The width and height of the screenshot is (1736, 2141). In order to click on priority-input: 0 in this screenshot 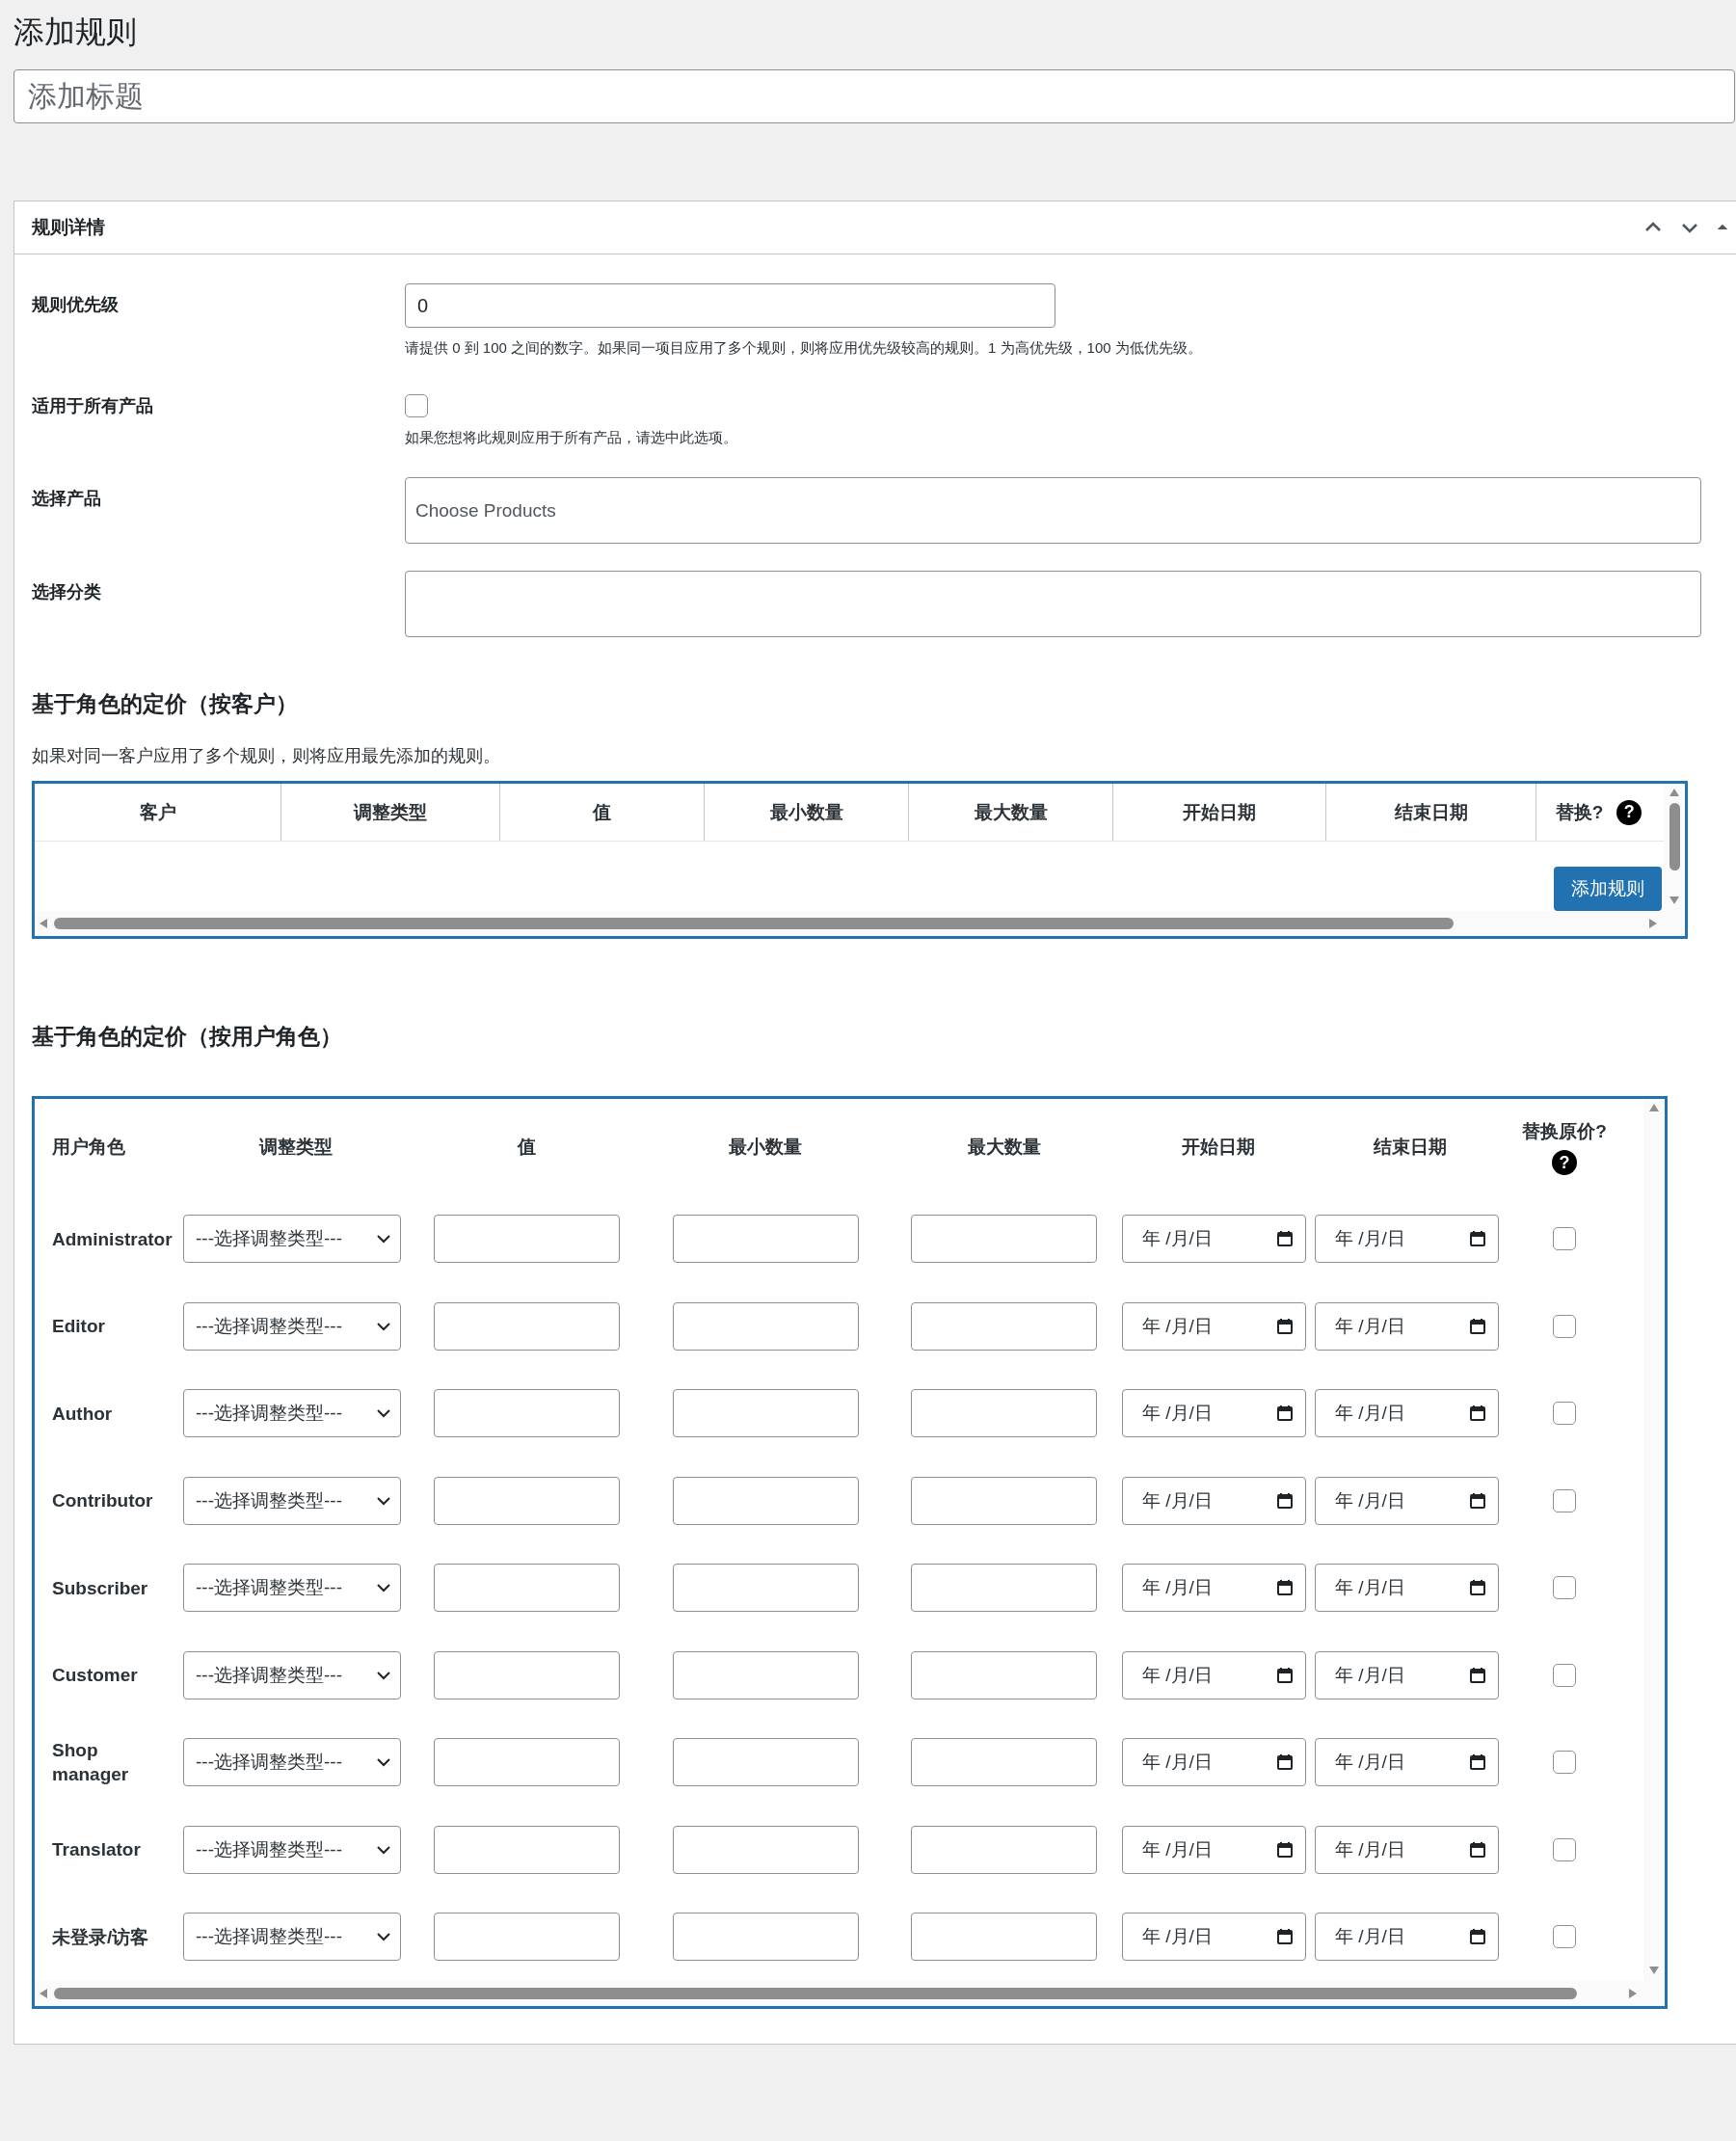, I will do `click(730, 305)`.